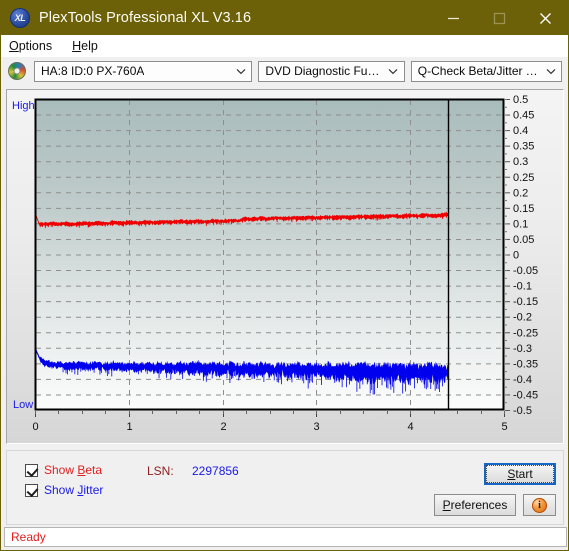 This screenshot has width=569, height=551. I want to click on show-jitter-row: Show Jitter, so click(64, 490).